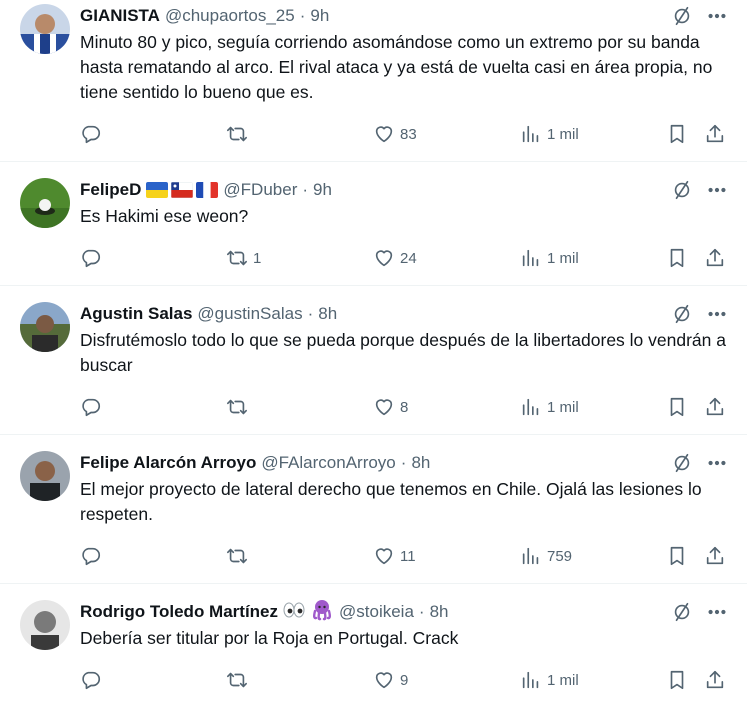 The image size is (747, 701). Describe the element at coordinates (395, 258) in the screenshot. I see `like-button: 24` at that location.